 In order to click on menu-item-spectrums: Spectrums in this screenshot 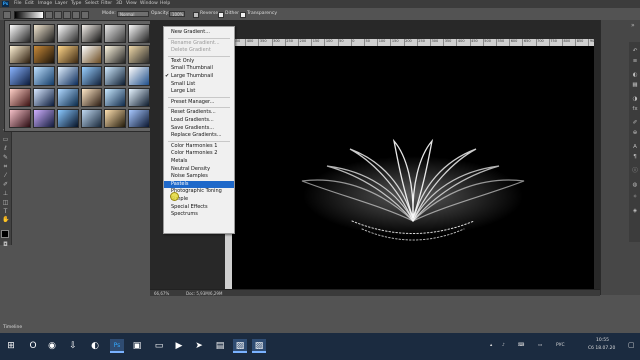, I will do `click(199, 215)`.